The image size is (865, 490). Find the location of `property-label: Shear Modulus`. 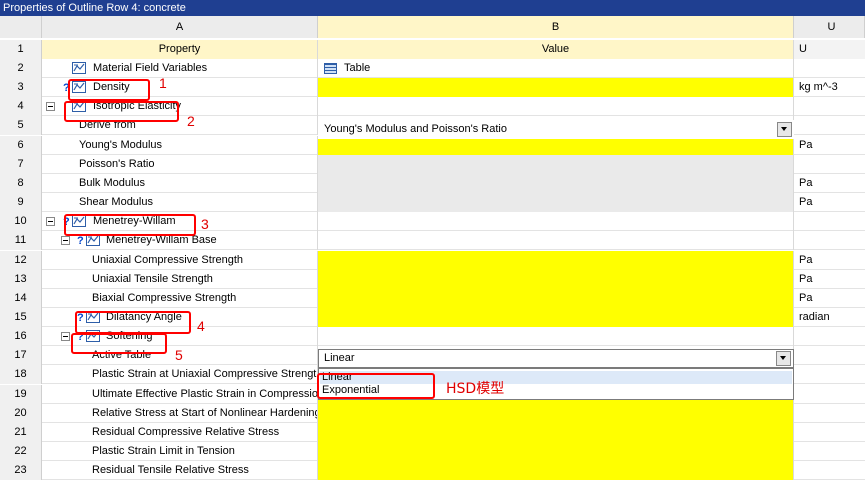

property-label: Shear Modulus is located at coordinates (116, 202).